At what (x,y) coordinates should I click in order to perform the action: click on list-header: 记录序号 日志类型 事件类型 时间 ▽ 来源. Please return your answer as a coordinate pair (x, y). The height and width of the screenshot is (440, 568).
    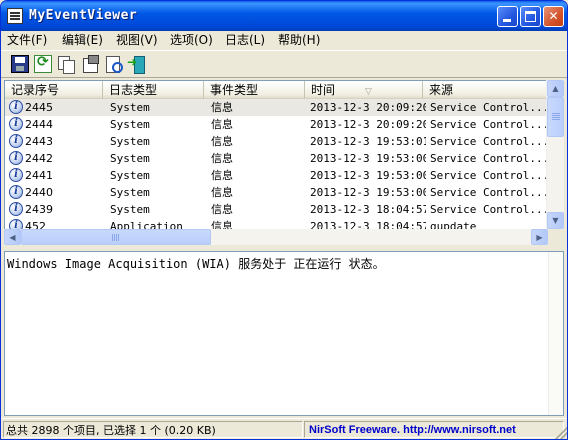
    Looking at the image, I should click on (277, 90).